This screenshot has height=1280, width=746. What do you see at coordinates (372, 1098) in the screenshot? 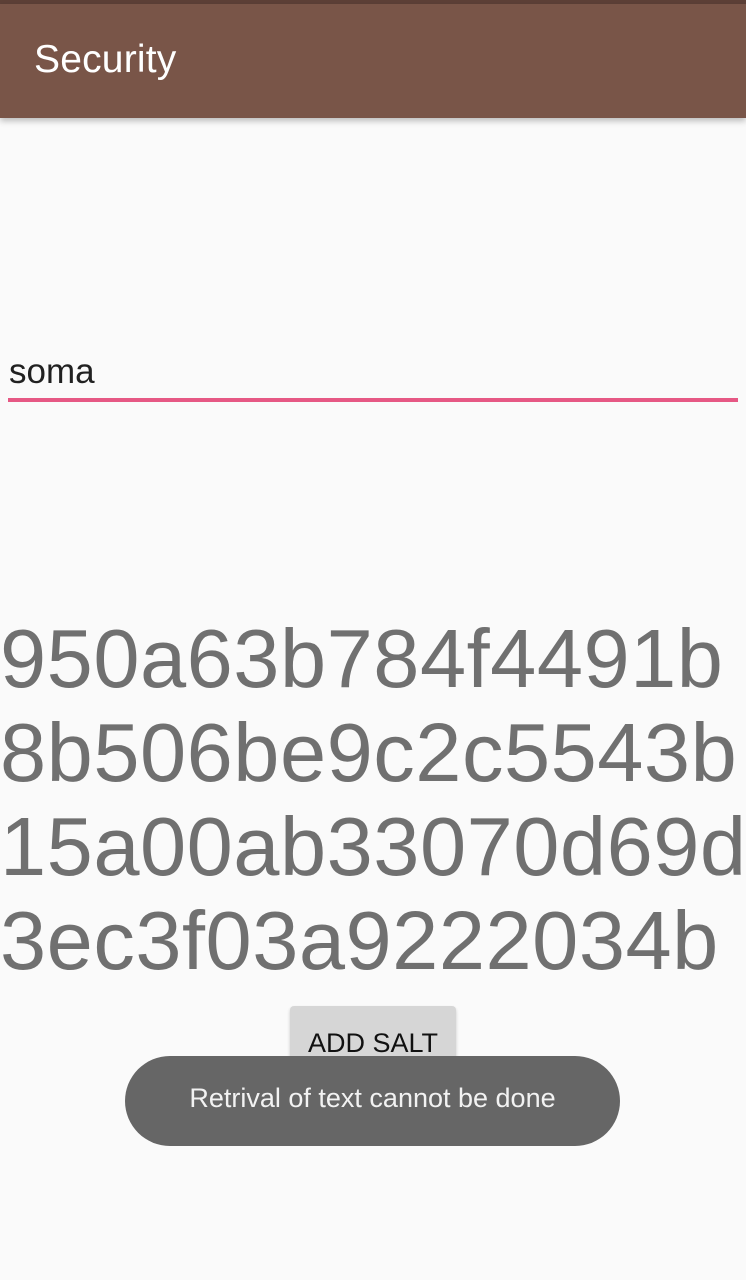
I see `toast-text: Retrival of text cannot be done` at bounding box center [372, 1098].